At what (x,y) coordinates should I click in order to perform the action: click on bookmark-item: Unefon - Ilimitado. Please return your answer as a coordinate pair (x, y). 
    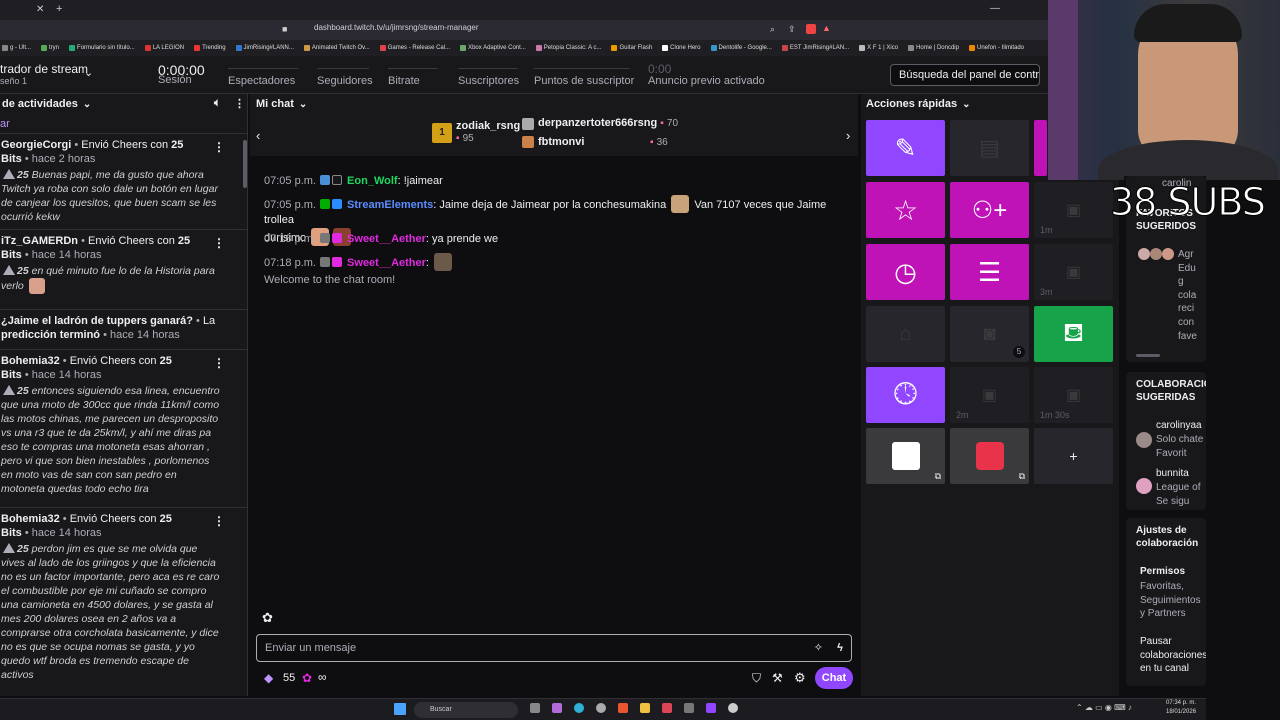
    Looking at the image, I should click on (996, 48).